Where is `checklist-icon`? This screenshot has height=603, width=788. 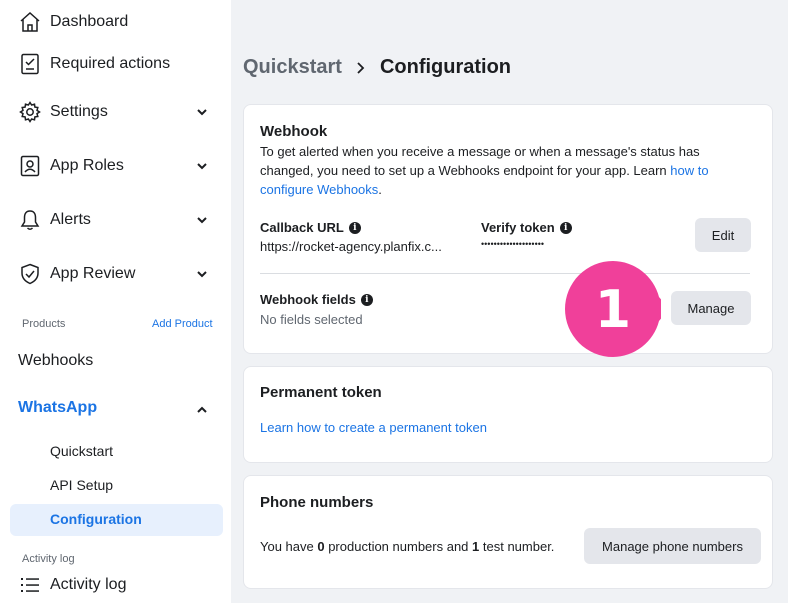 checklist-icon is located at coordinates (30, 64).